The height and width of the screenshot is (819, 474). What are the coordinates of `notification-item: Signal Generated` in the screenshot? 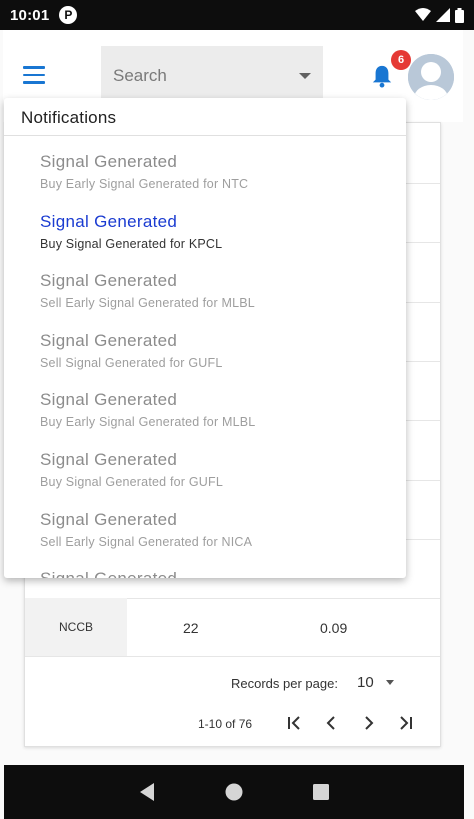 It's located at (205, 573).